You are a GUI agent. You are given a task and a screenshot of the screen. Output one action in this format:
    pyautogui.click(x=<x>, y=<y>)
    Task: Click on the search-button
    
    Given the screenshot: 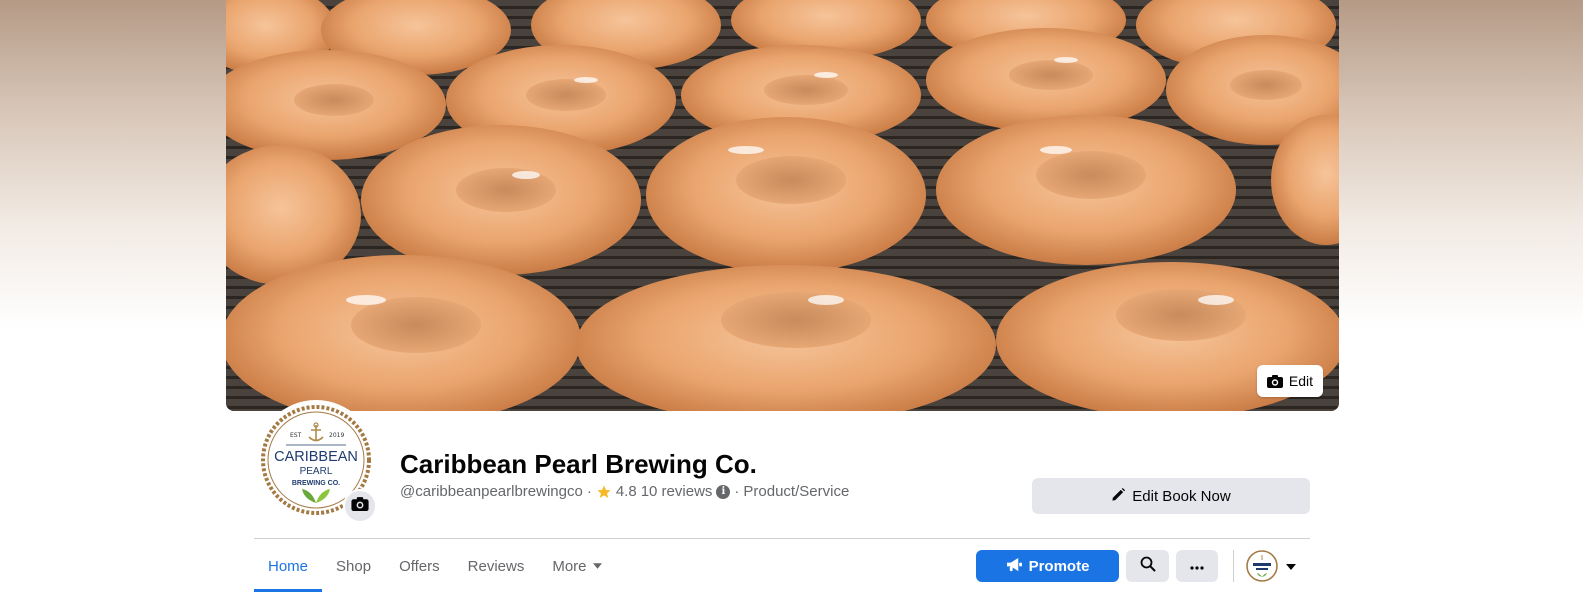 What is the action you would take?
    pyautogui.click(x=1147, y=566)
    